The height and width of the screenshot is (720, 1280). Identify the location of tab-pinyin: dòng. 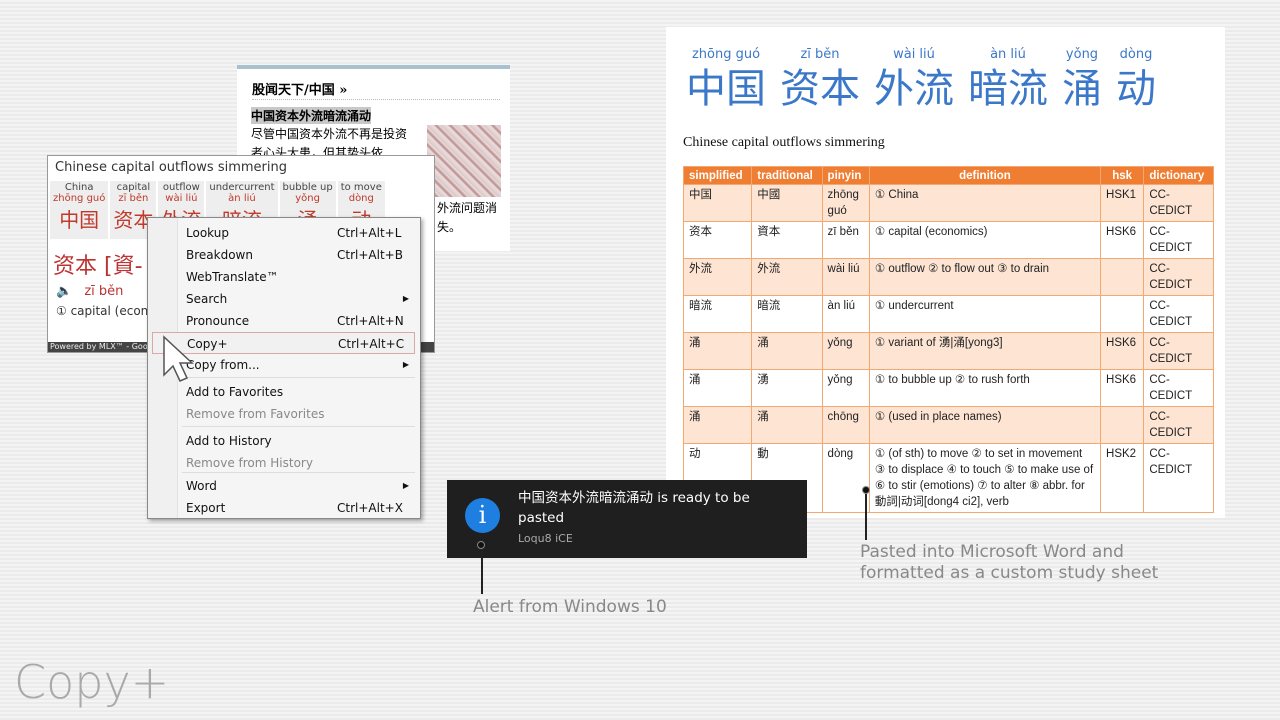
(361, 198).